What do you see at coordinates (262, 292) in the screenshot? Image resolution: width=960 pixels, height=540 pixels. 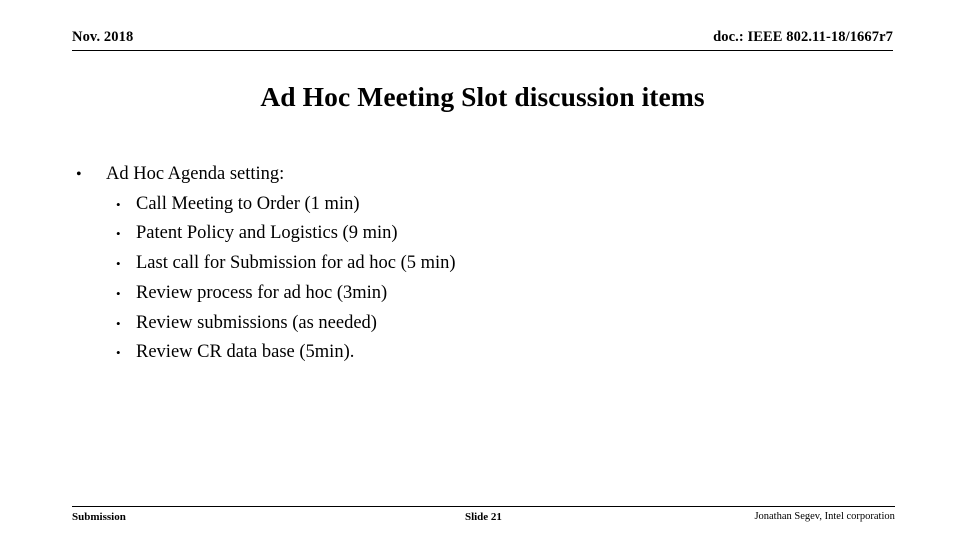 I see `bullet-item-label: Review process for ad hoc (3min)` at bounding box center [262, 292].